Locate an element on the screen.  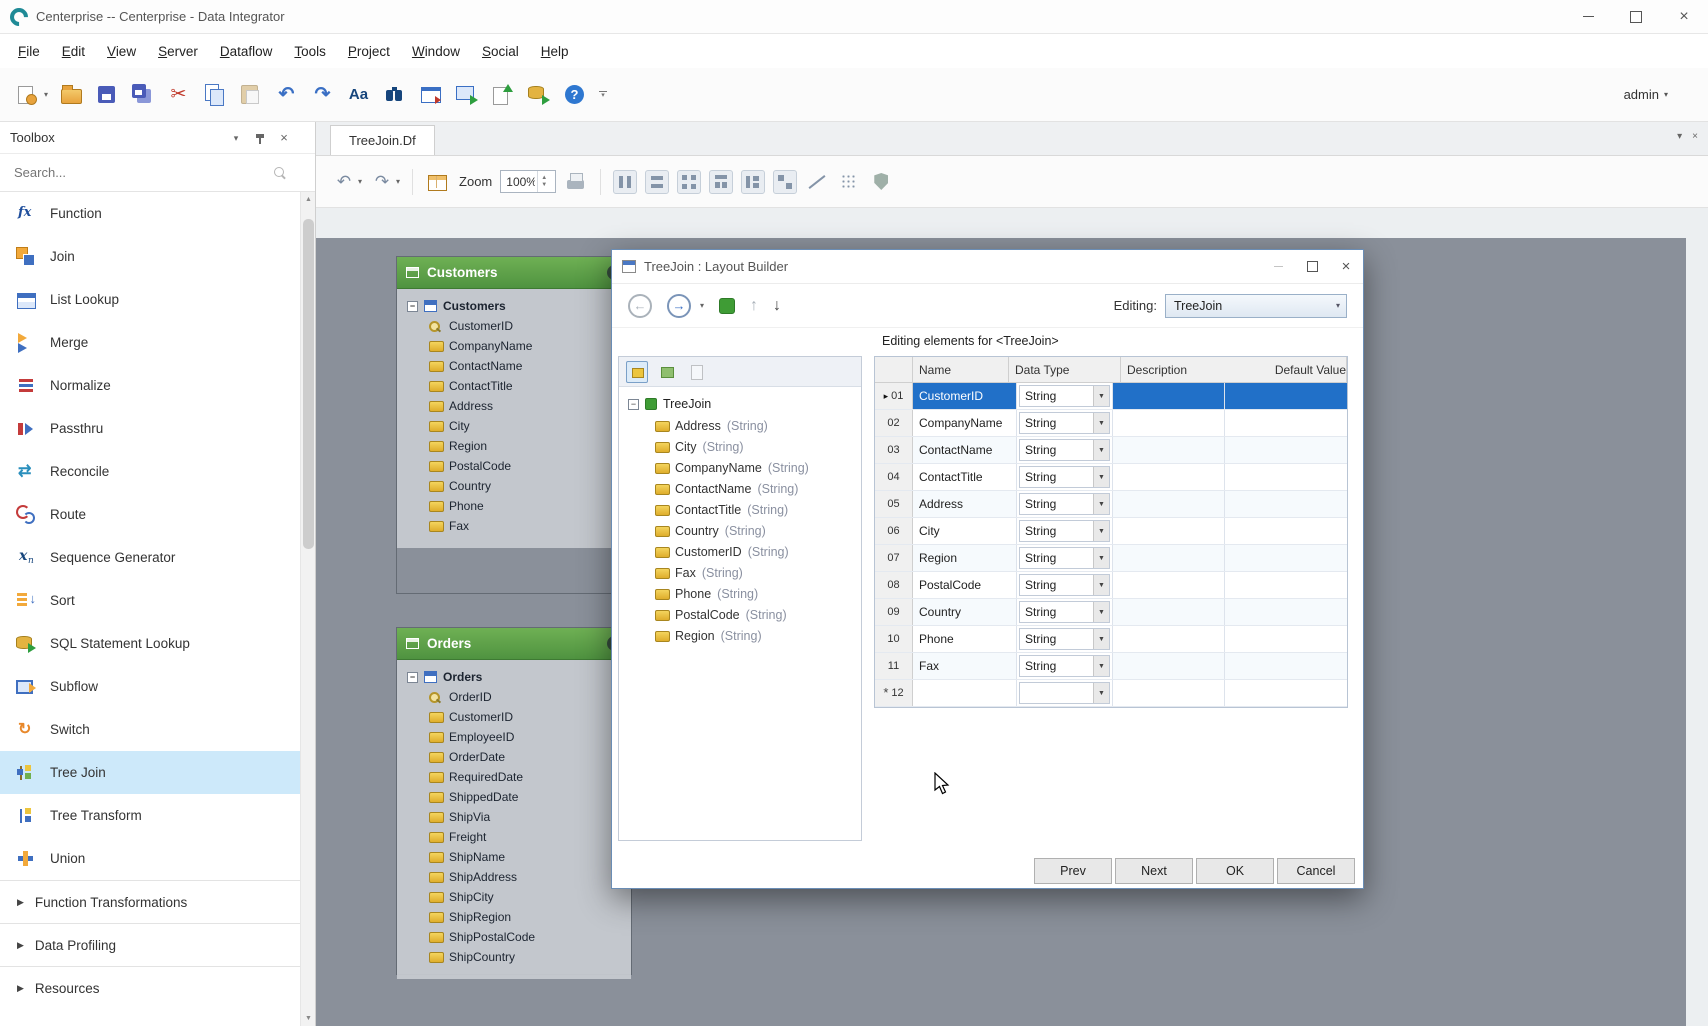
name-cell: PostalCode is located at coordinates (965, 585).